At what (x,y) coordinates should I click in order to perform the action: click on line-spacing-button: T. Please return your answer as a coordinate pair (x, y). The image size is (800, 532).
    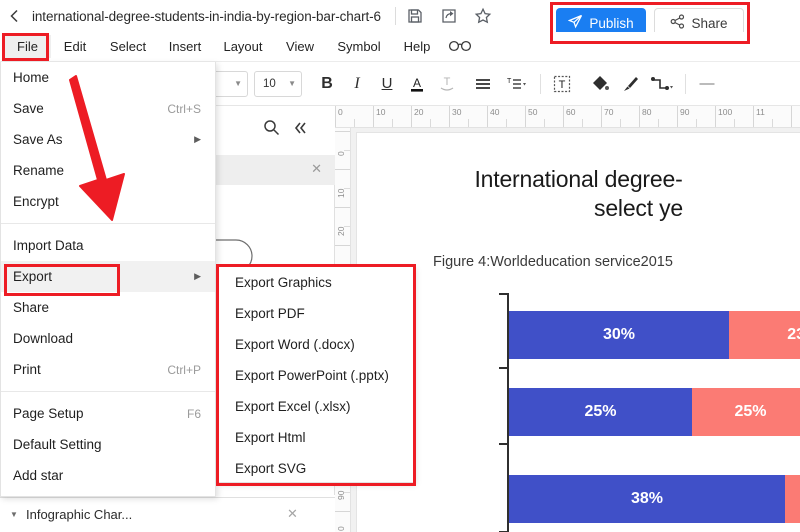
    Looking at the image, I should click on (516, 84).